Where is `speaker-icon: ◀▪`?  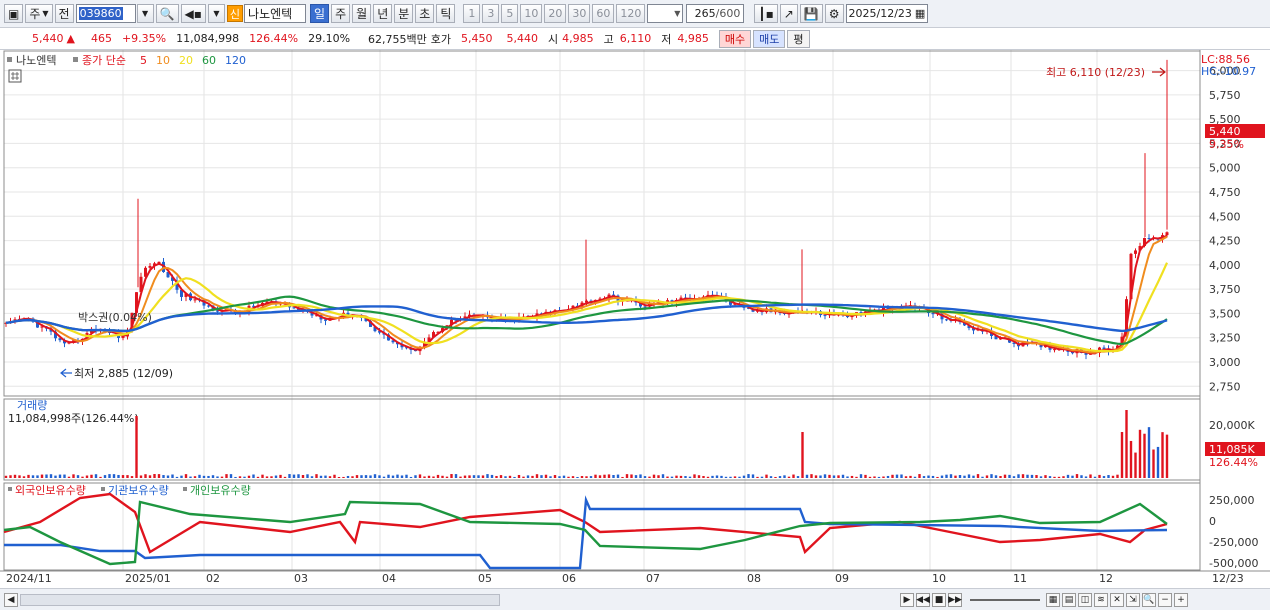 speaker-icon: ◀▪ is located at coordinates (193, 13).